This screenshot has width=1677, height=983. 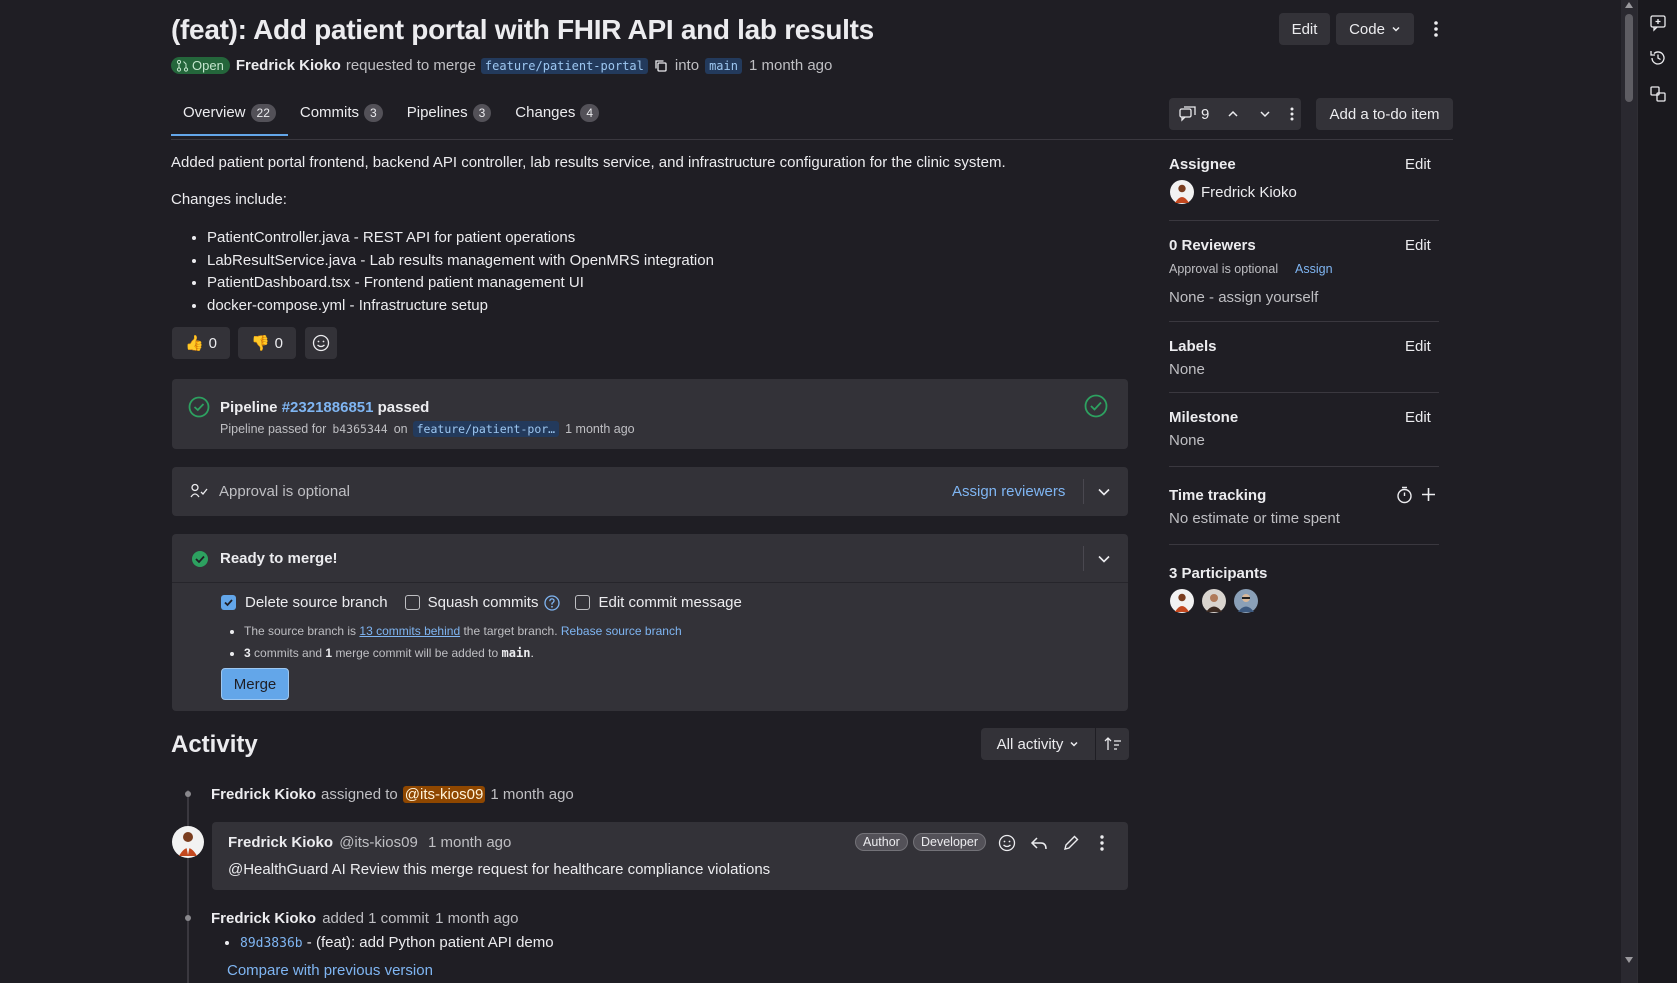 What do you see at coordinates (328, 407) in the screenshot?
I see `pipeline-link: #2321886851` at bounding box center [328, 407].